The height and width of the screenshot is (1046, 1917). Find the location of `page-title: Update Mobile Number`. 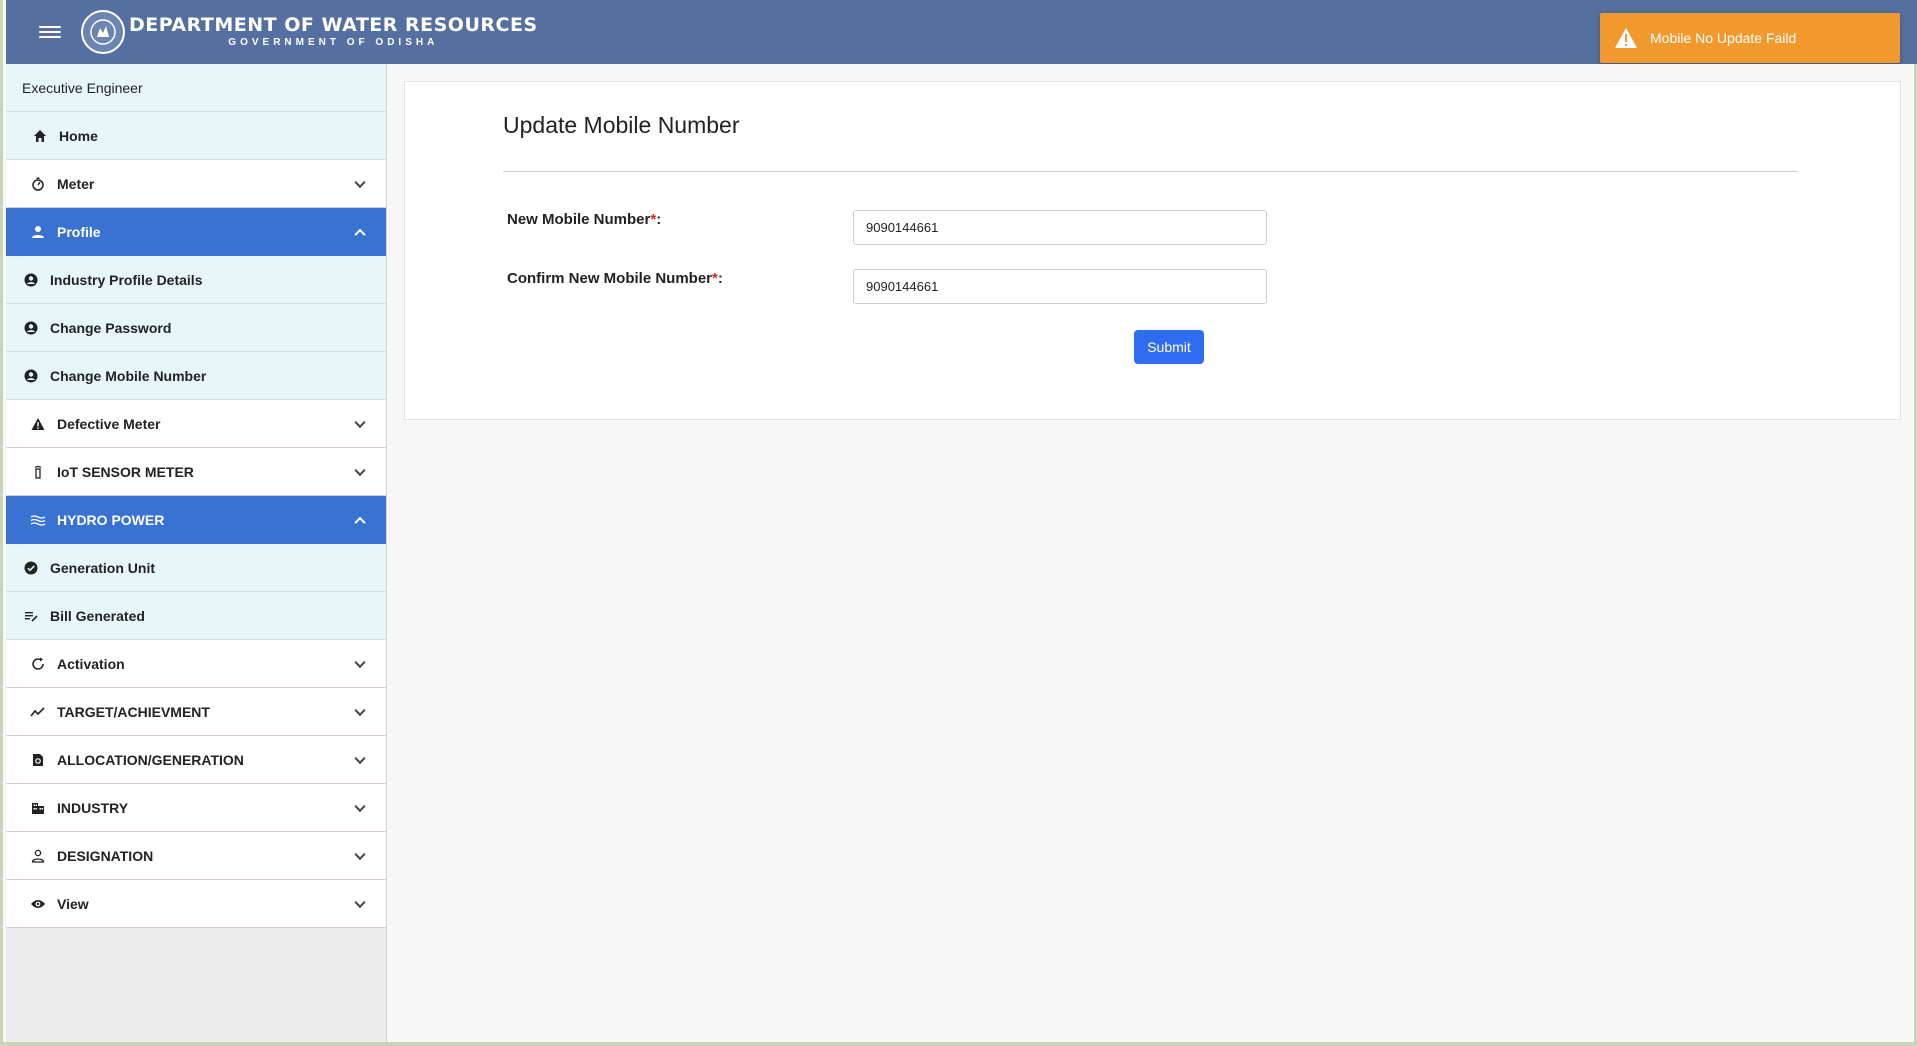

page-title: Update Mobile Number is located at coordinates (621, 125).